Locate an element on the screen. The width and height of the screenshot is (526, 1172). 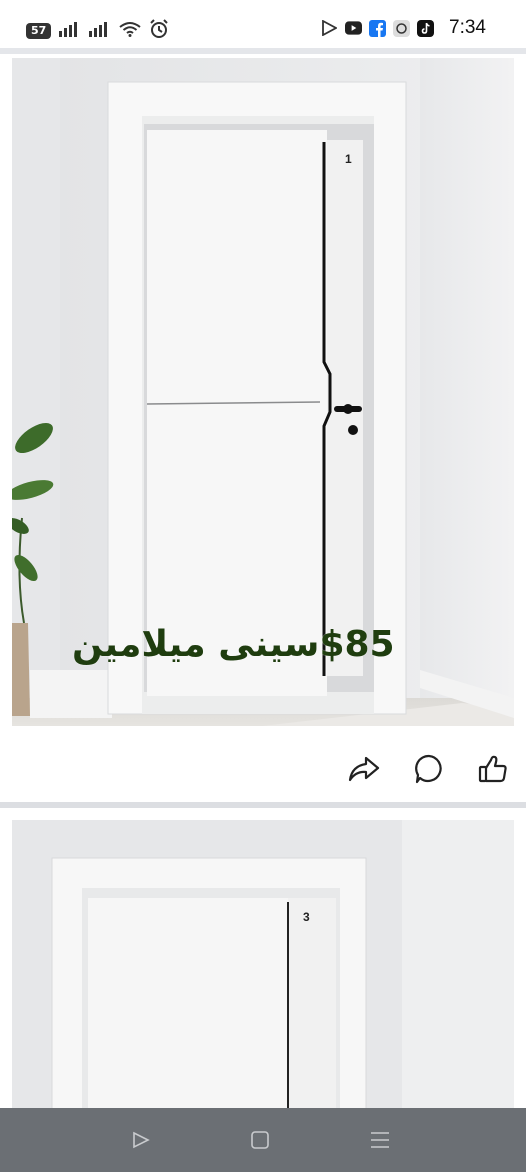
notification-count-badge: 57 is located at coordinates (39, 31).